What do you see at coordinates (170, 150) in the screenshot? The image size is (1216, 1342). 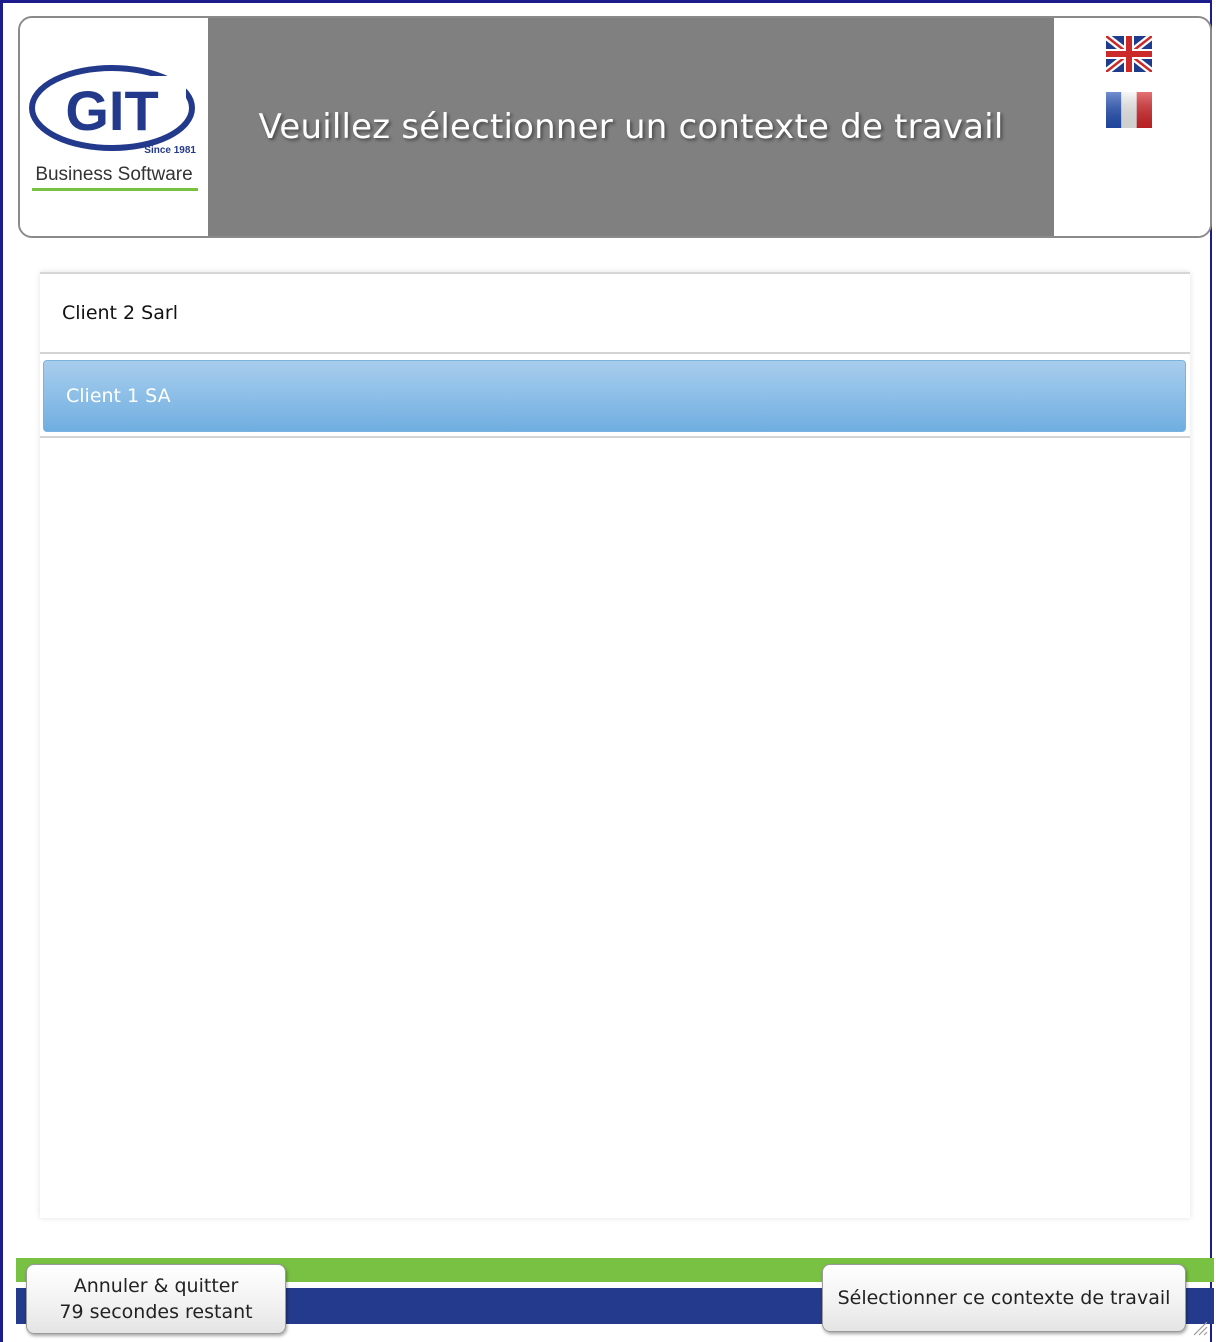 I see `logo-since: Since 1981` at bounding box center [170, 150].